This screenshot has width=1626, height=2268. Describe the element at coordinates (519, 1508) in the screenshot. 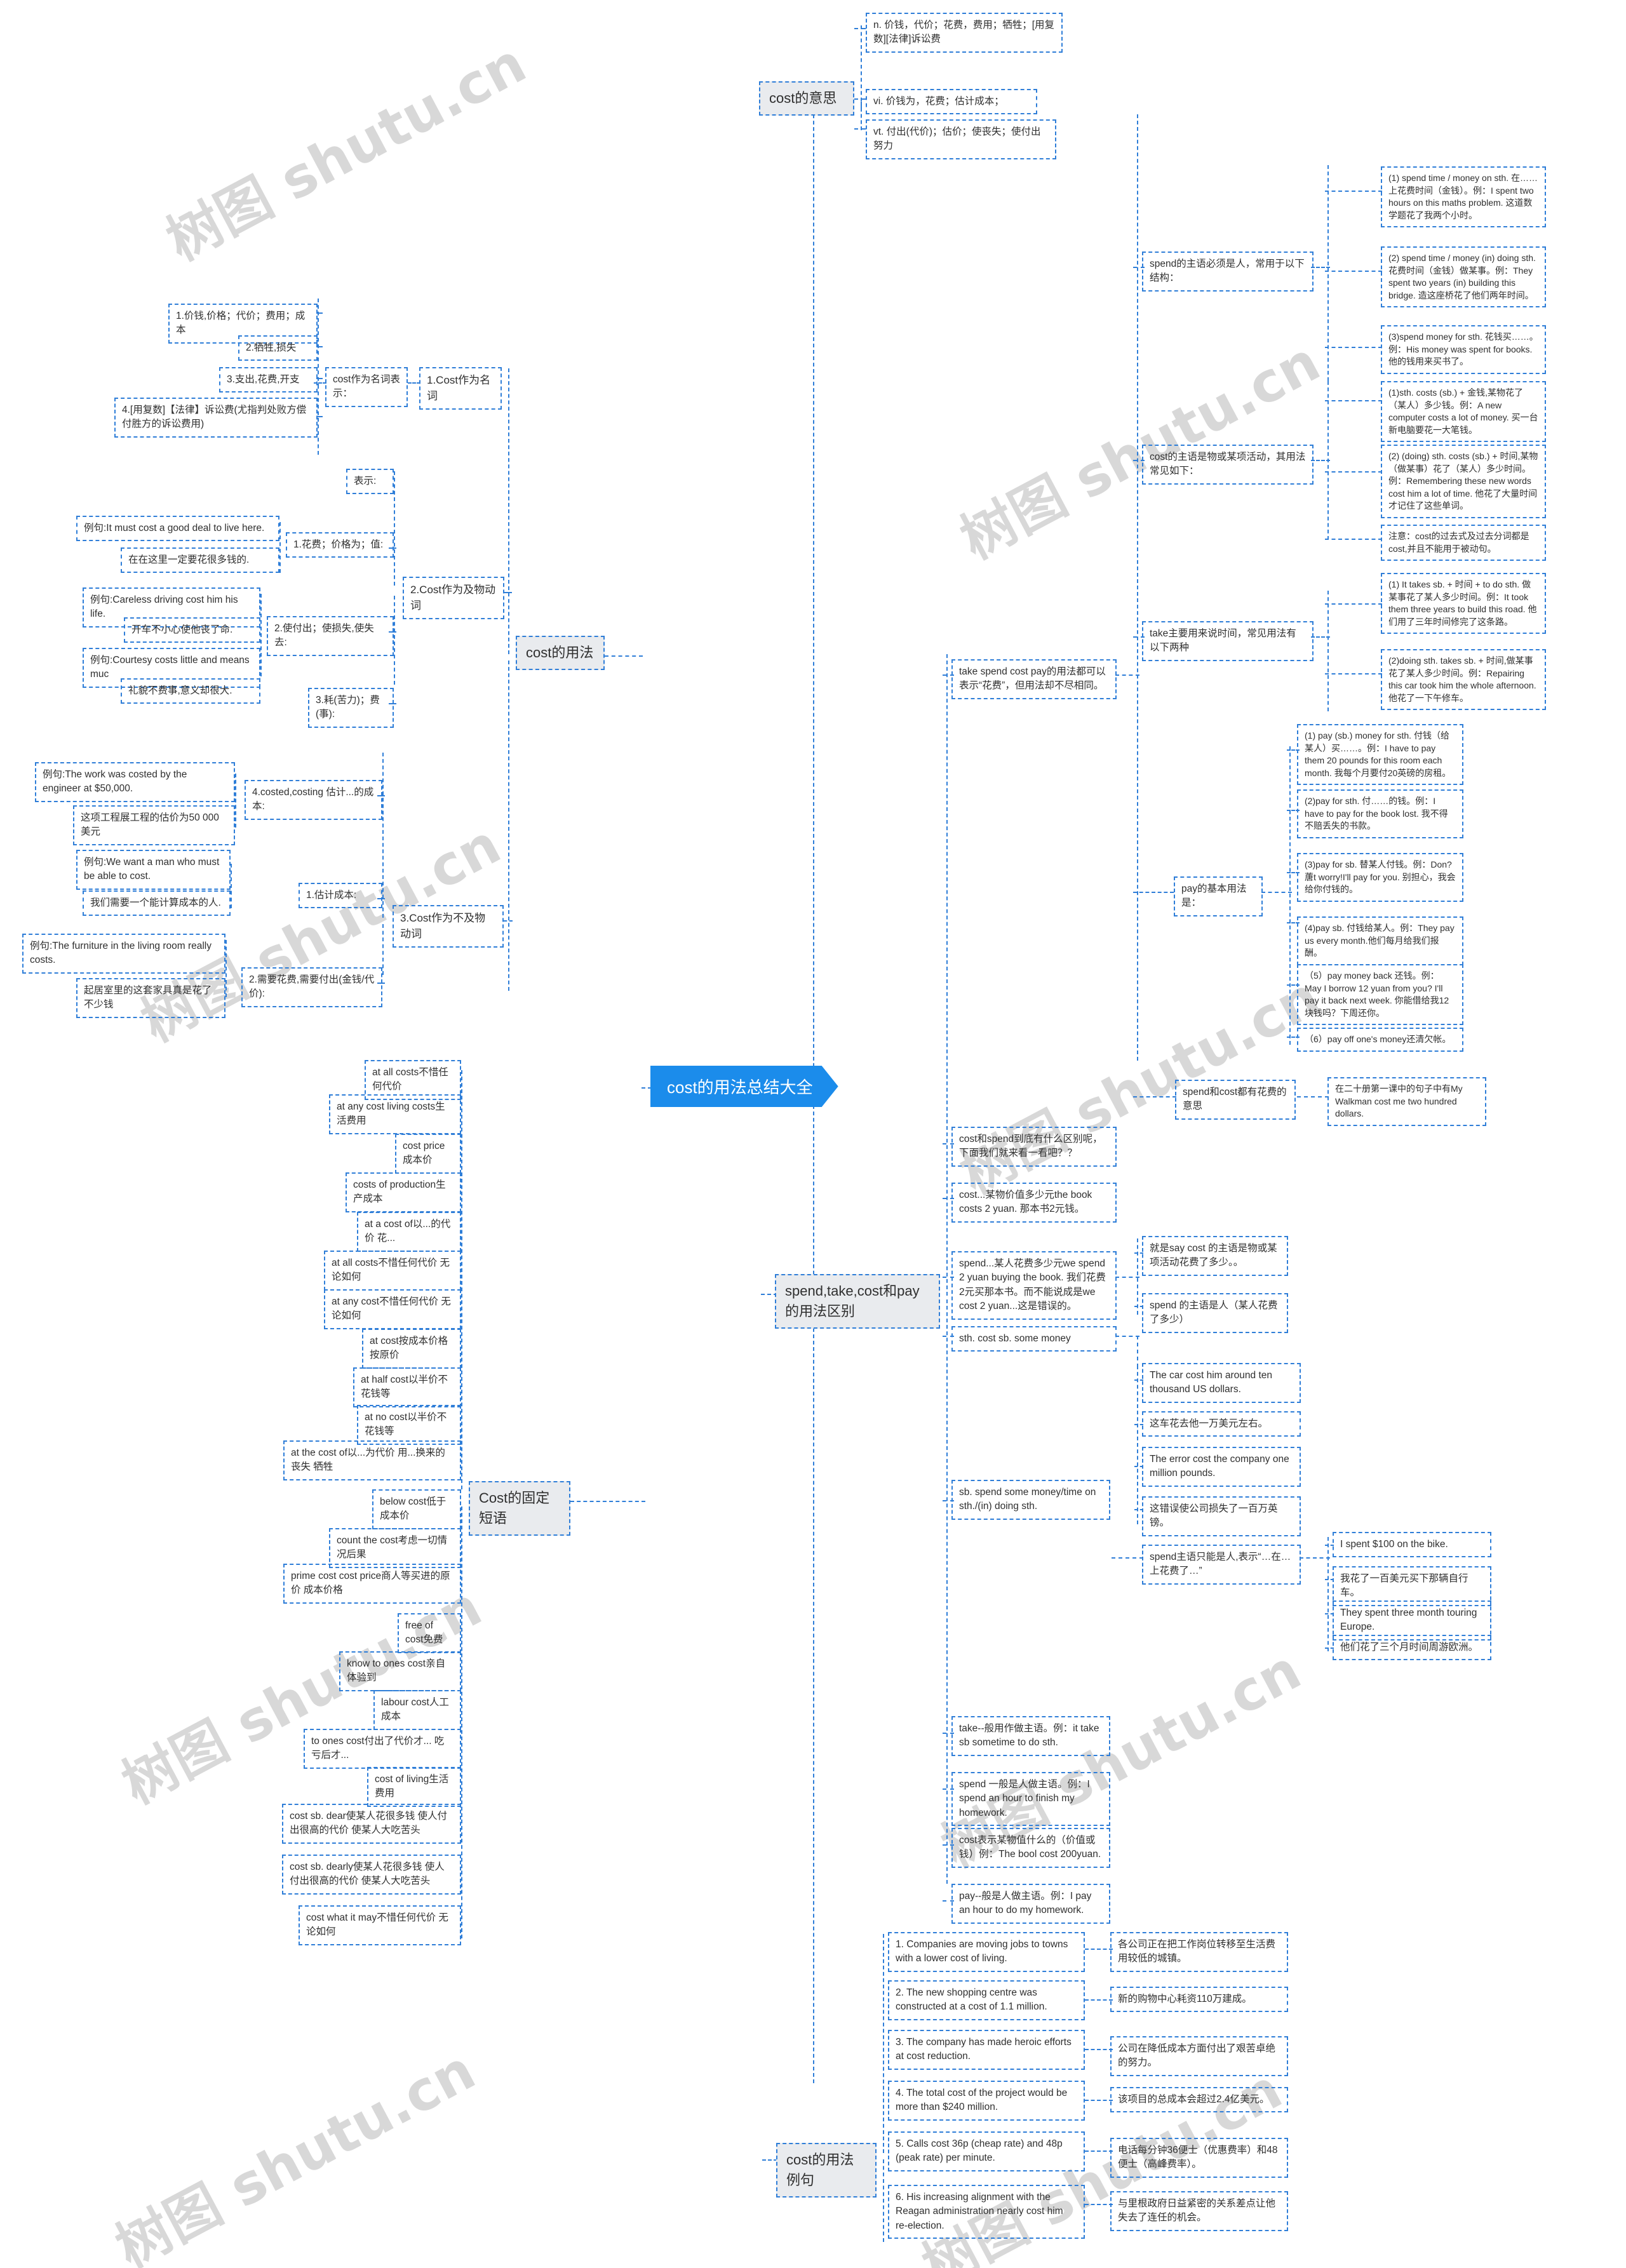

I see `branch-phrases: Cost的固定短语` at that location.